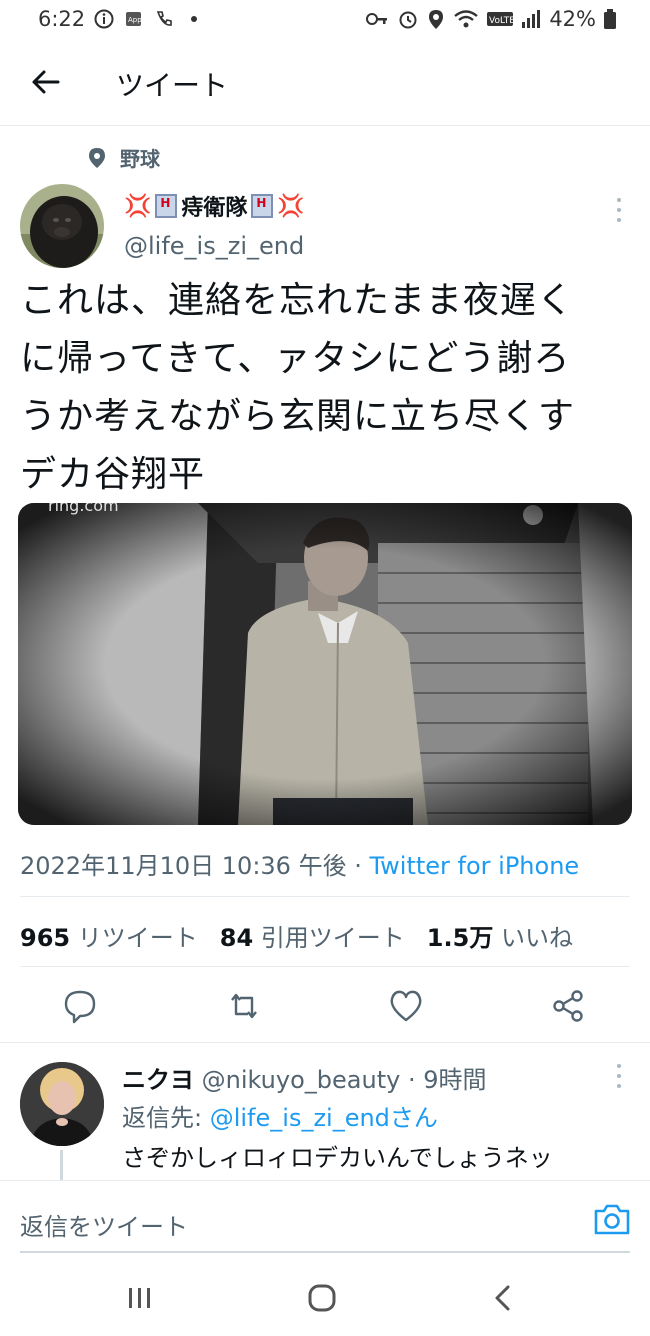 This screenshot has height=1336, width=650. I want to click on battery-icon, so click(610, 19).